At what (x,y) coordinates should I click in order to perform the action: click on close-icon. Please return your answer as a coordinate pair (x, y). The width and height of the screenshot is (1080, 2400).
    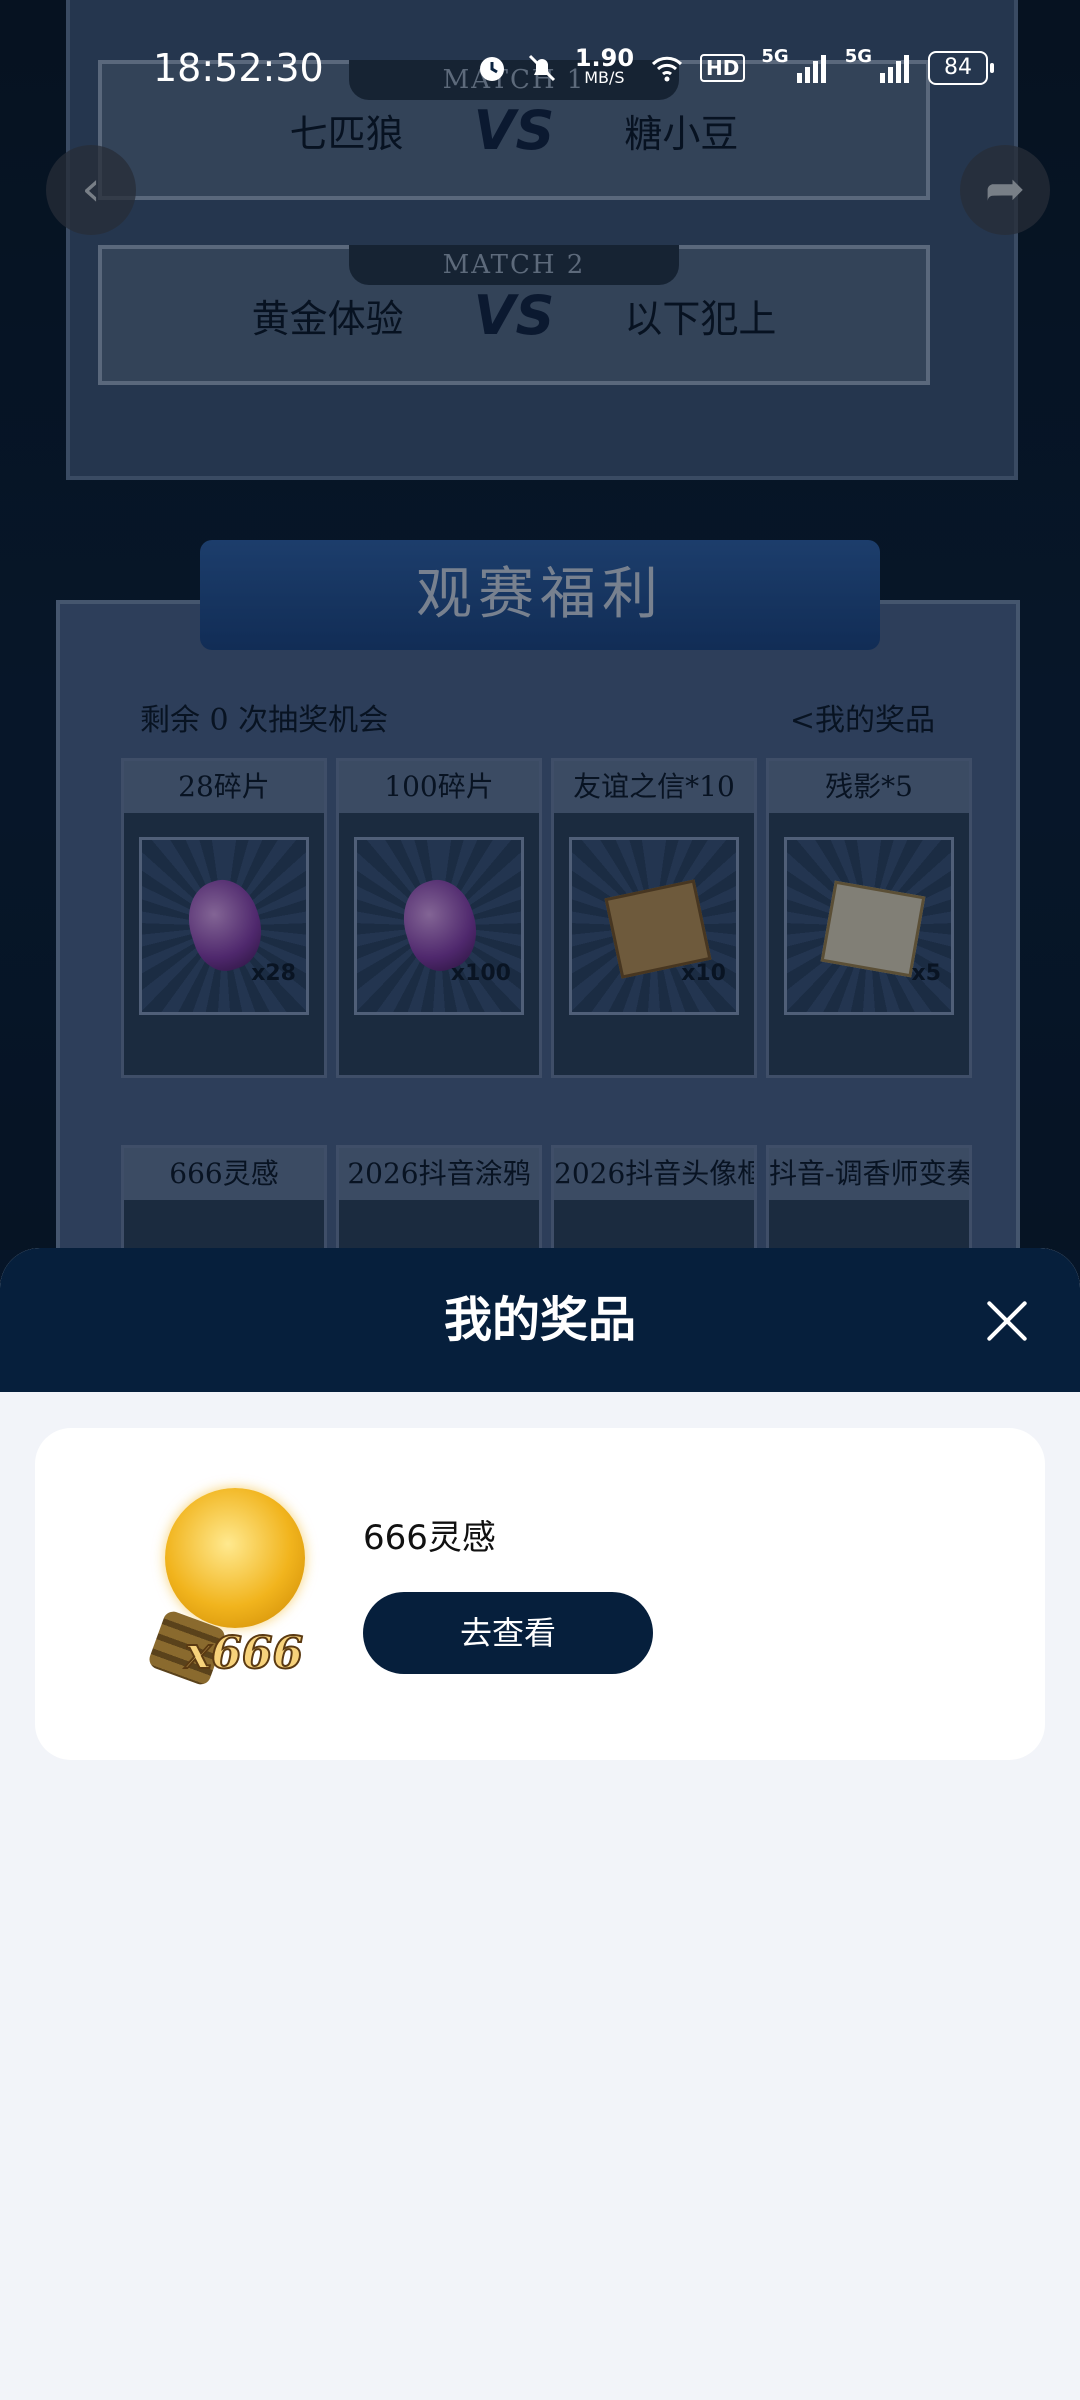
    Looking at the image, I should click on (1007, 1321).